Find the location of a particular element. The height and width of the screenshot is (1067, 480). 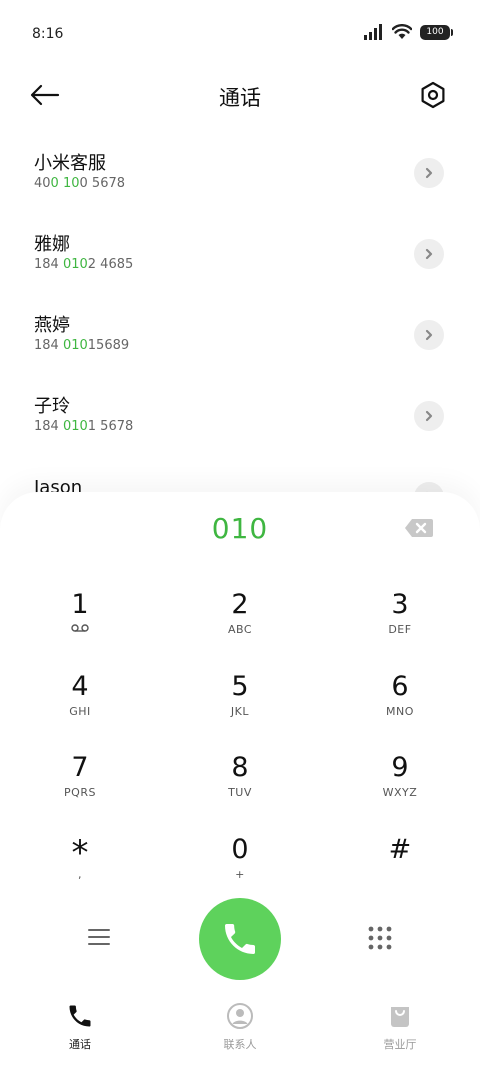

hamburger-menu-icon is located at coordinates (99, 937).